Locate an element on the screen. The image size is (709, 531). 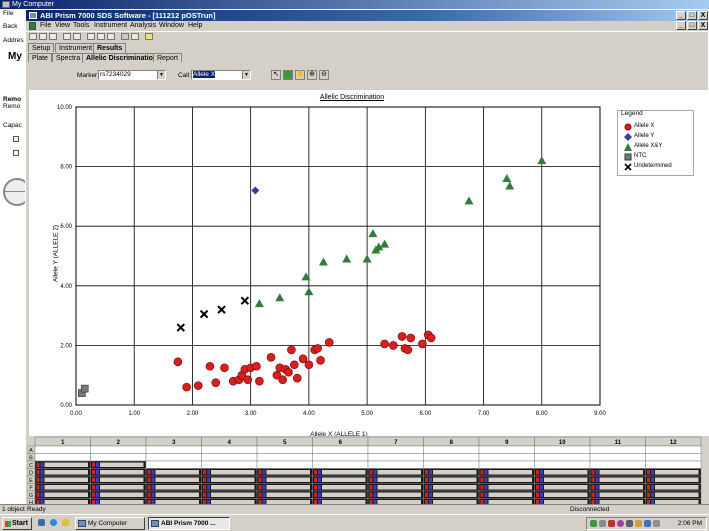
clock: 2:06 PM is located at coordinates (690, 523).